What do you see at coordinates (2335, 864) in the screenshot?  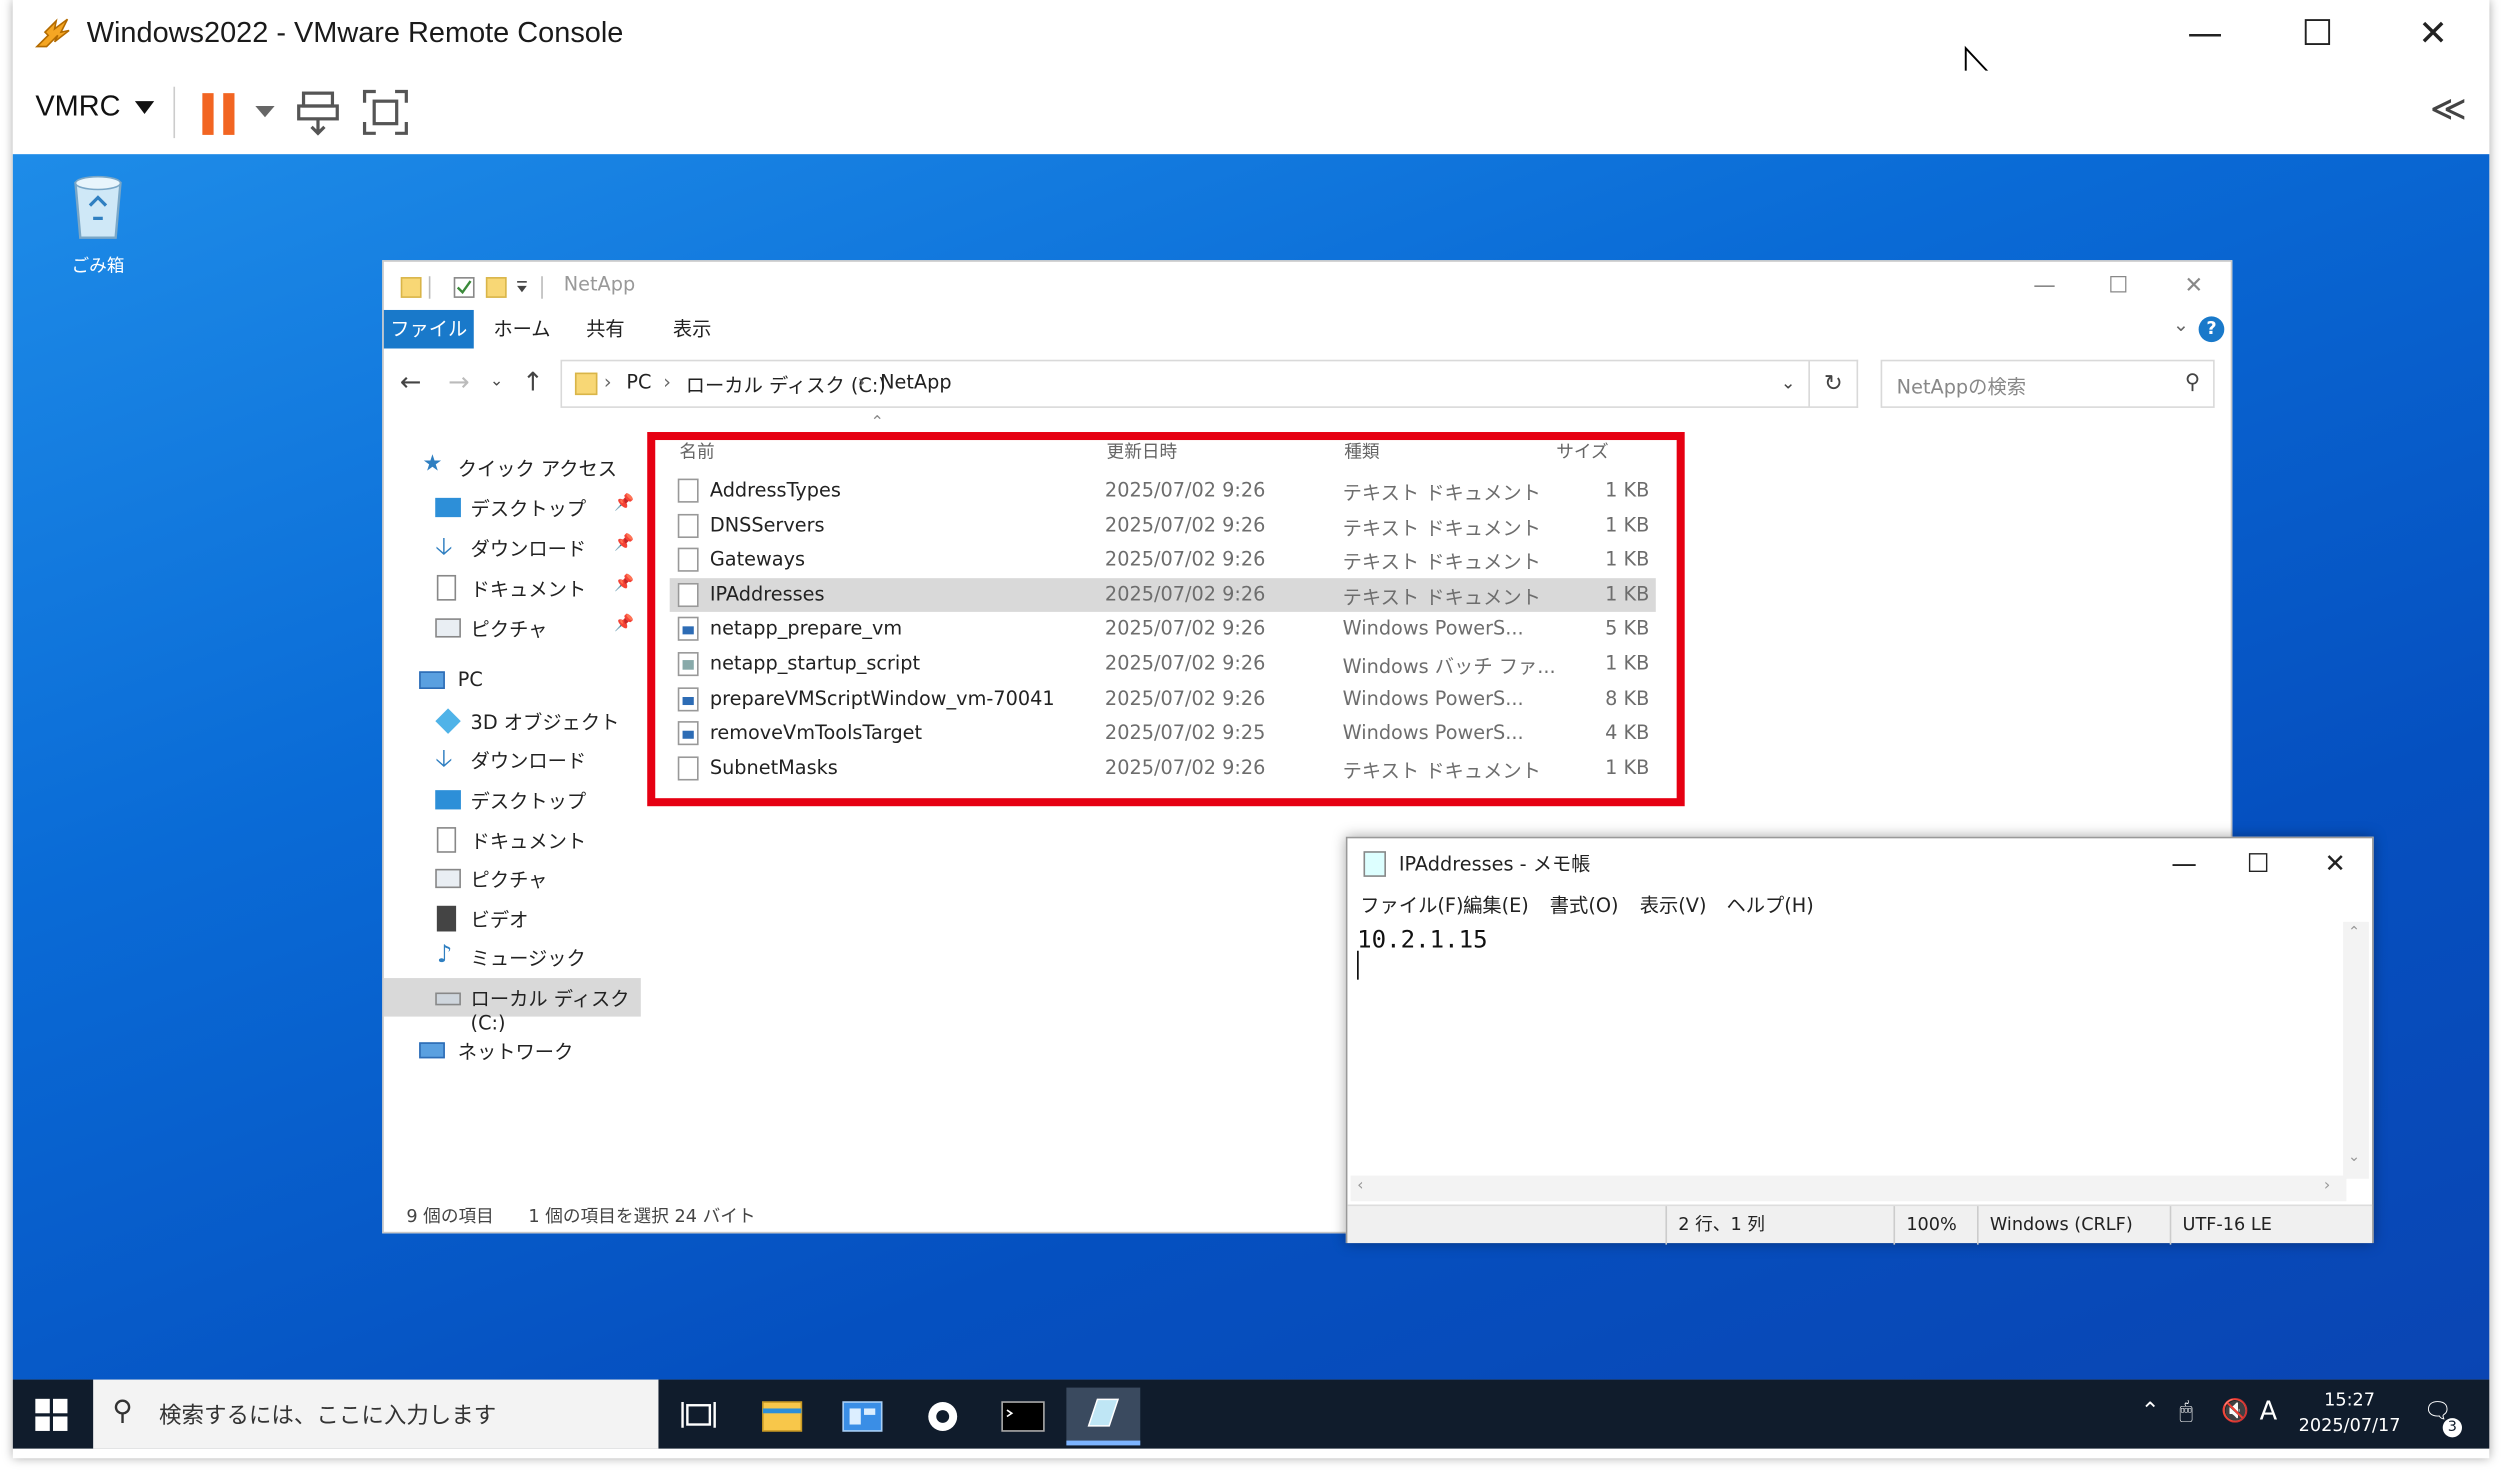 I see `notepad-close-button: ✕` at bounding box center [2335, 864].